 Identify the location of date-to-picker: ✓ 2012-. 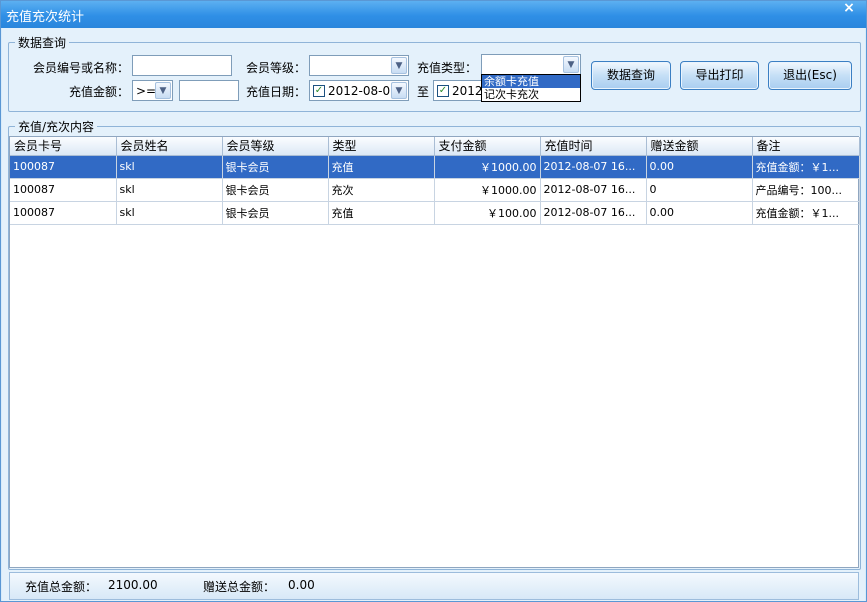
(460, 90).